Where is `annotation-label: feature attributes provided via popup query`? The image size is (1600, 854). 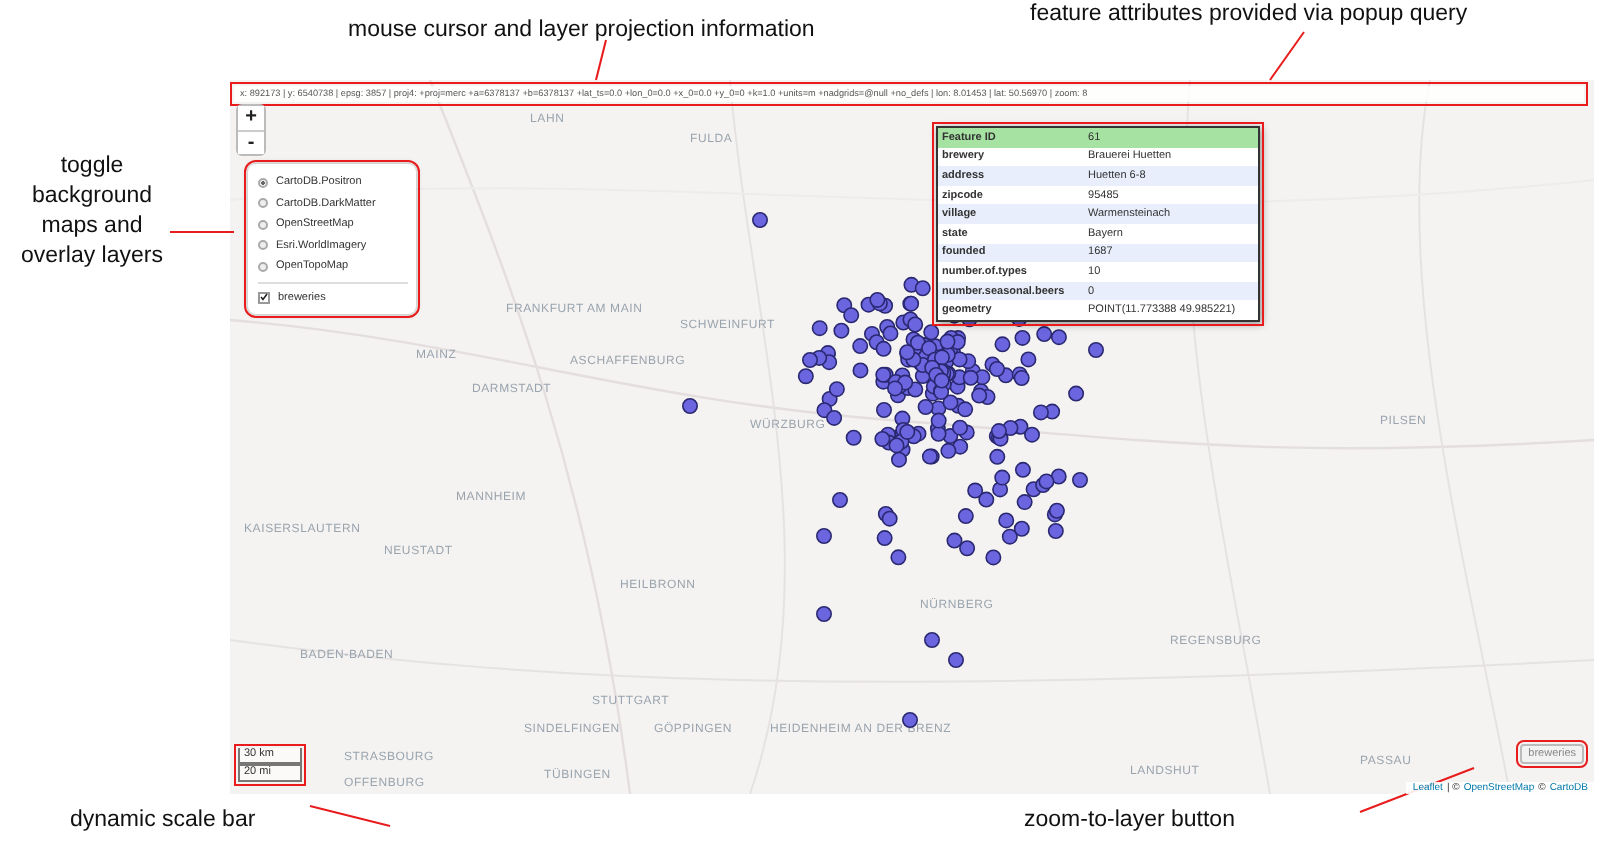
annotation-label: feature attributes provided via popup query is located at coordinates (1249, 14).